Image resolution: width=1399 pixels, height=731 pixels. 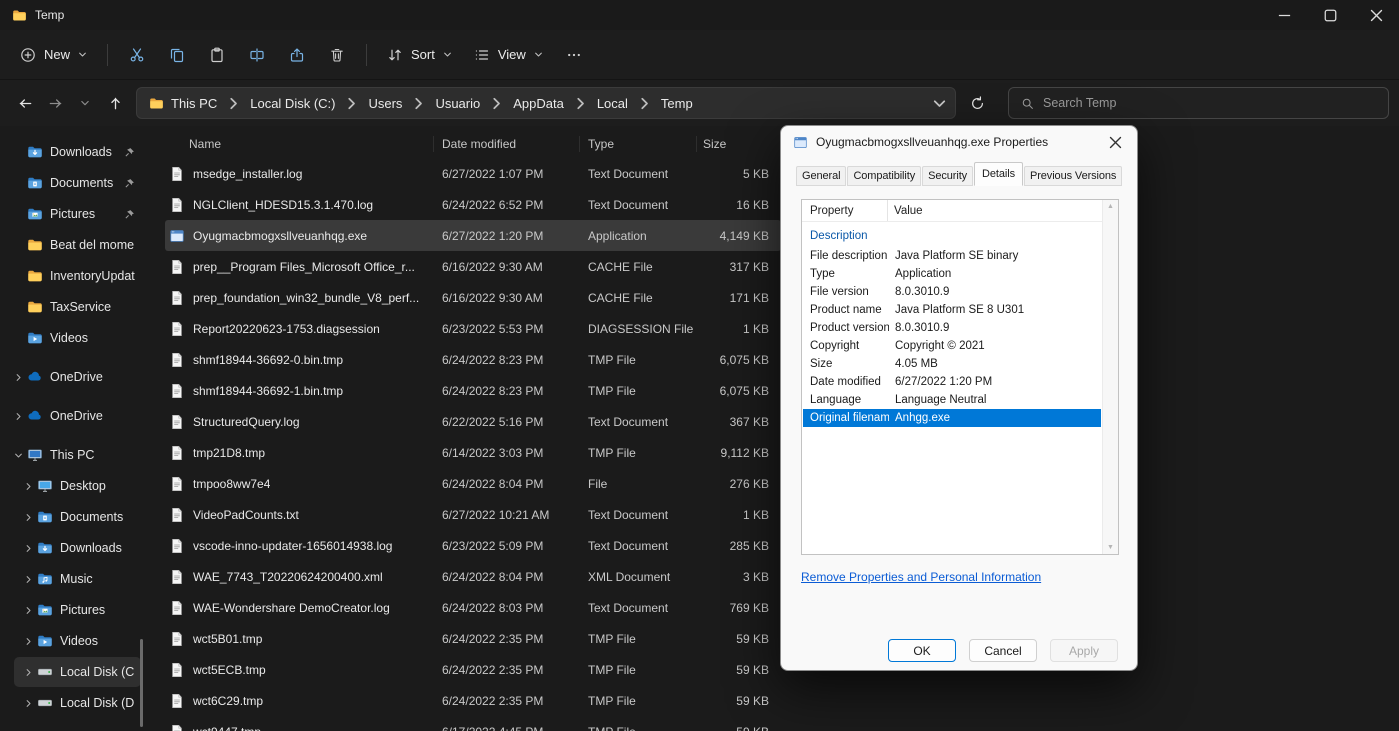 What do you see at coordinates (299, 144) in the screenshot?
I see `column-header-name: Name` at bounding box center [299, 144].